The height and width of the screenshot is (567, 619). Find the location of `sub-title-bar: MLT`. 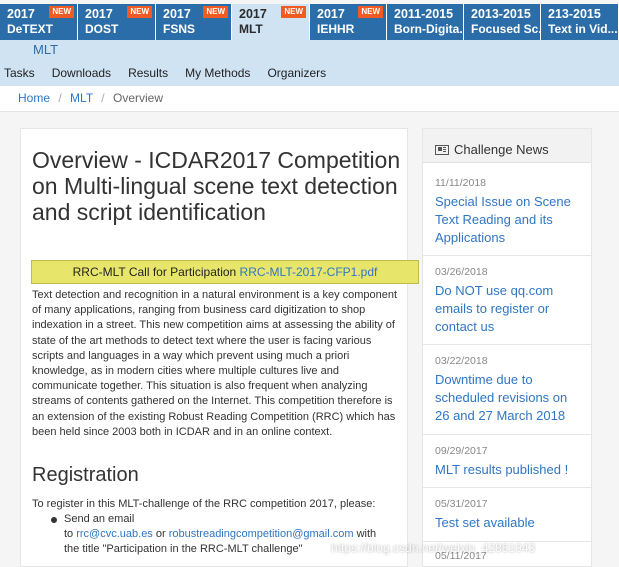

sub-title-bar: MLT is located at coordinates (309, 51).